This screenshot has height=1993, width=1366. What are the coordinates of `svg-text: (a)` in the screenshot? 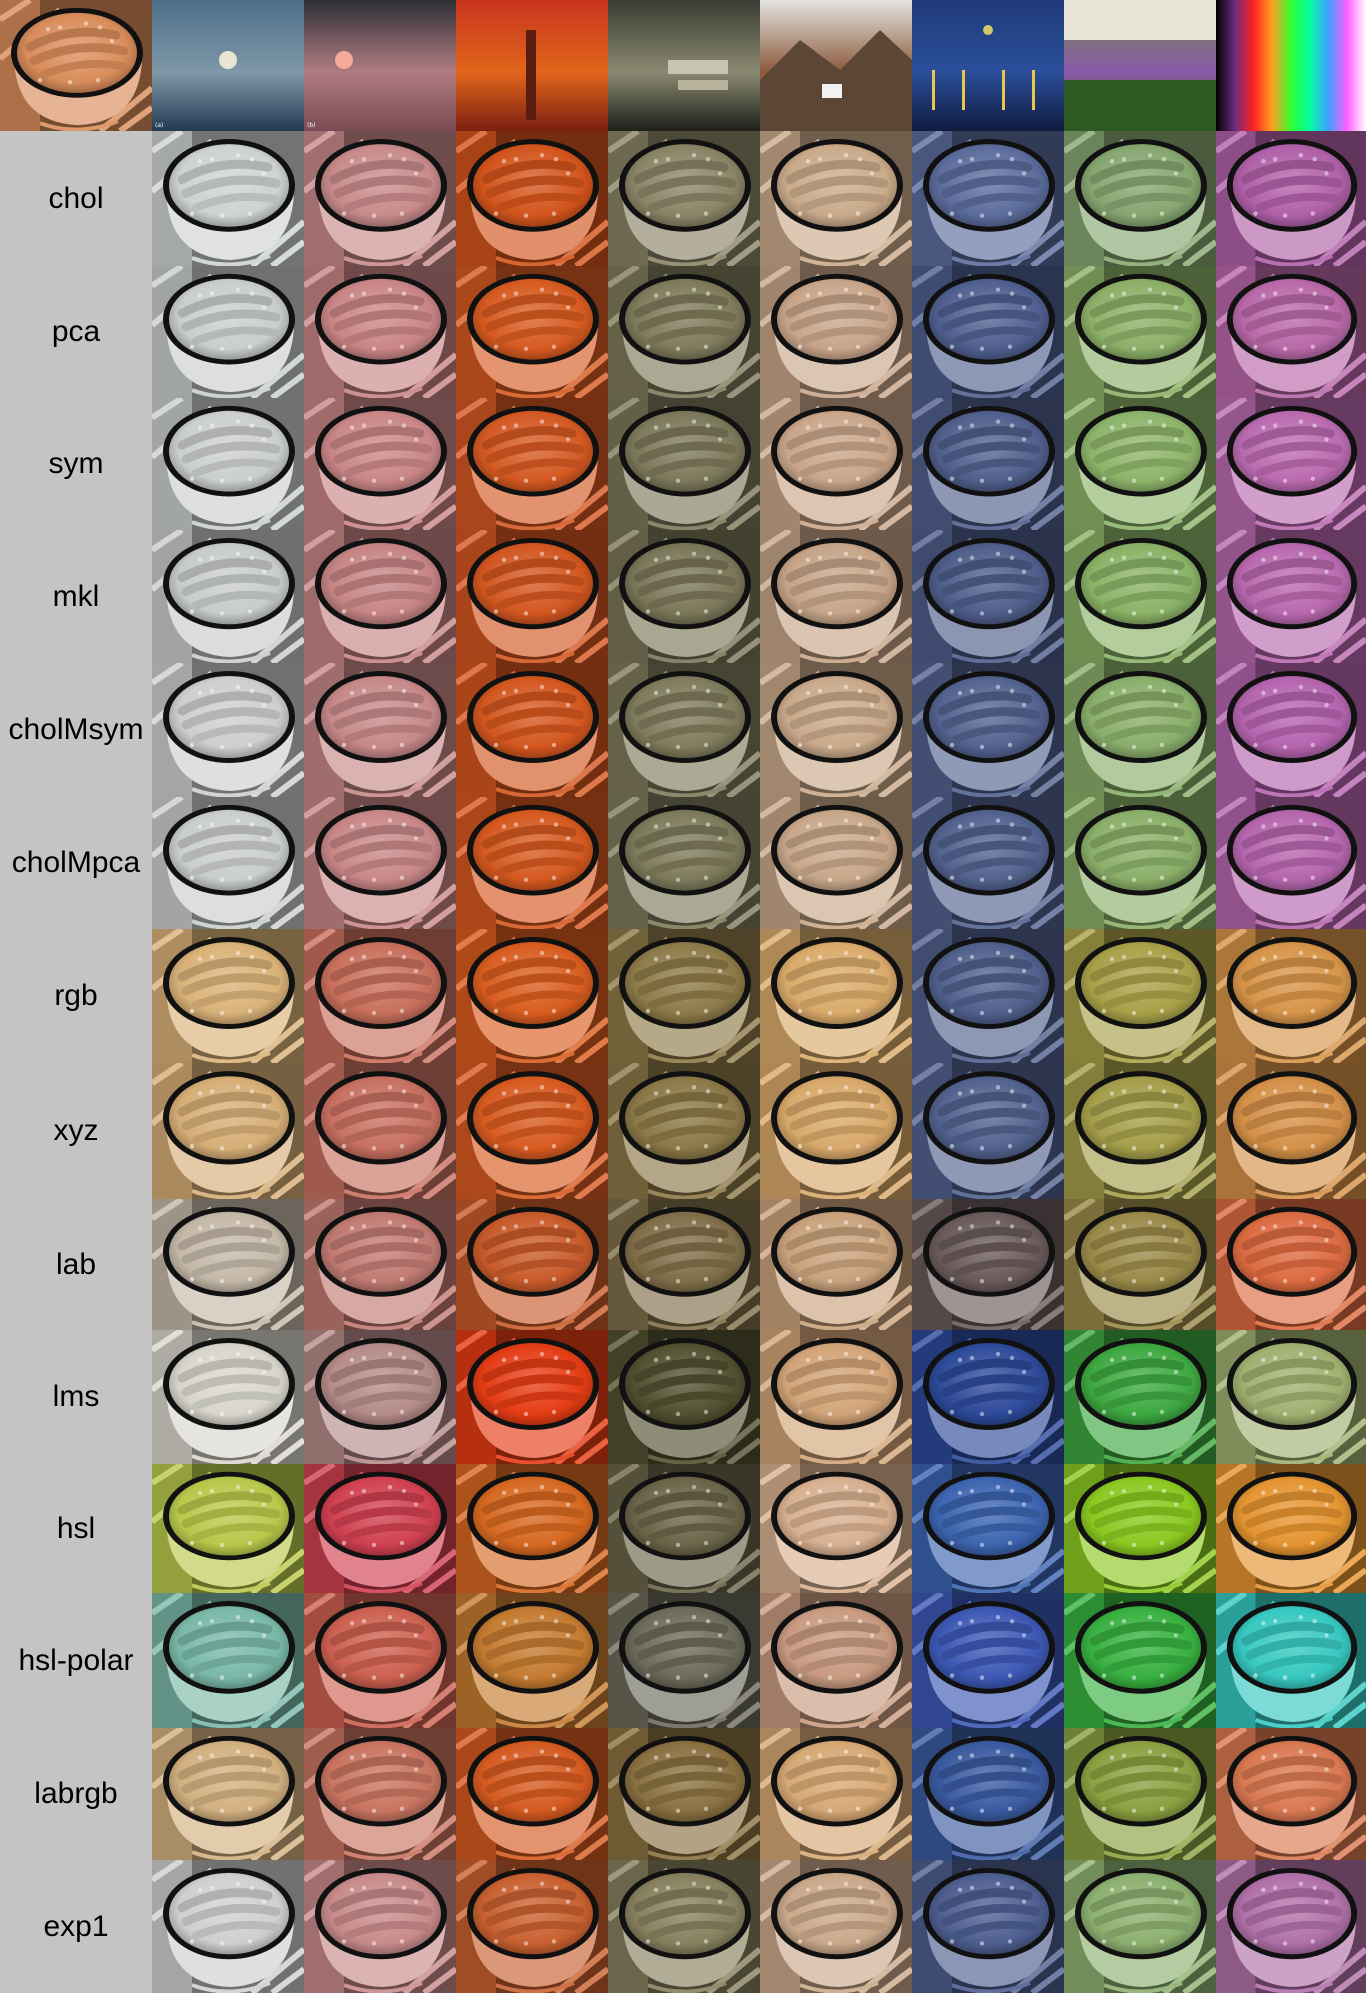 It's located at (159, 125).